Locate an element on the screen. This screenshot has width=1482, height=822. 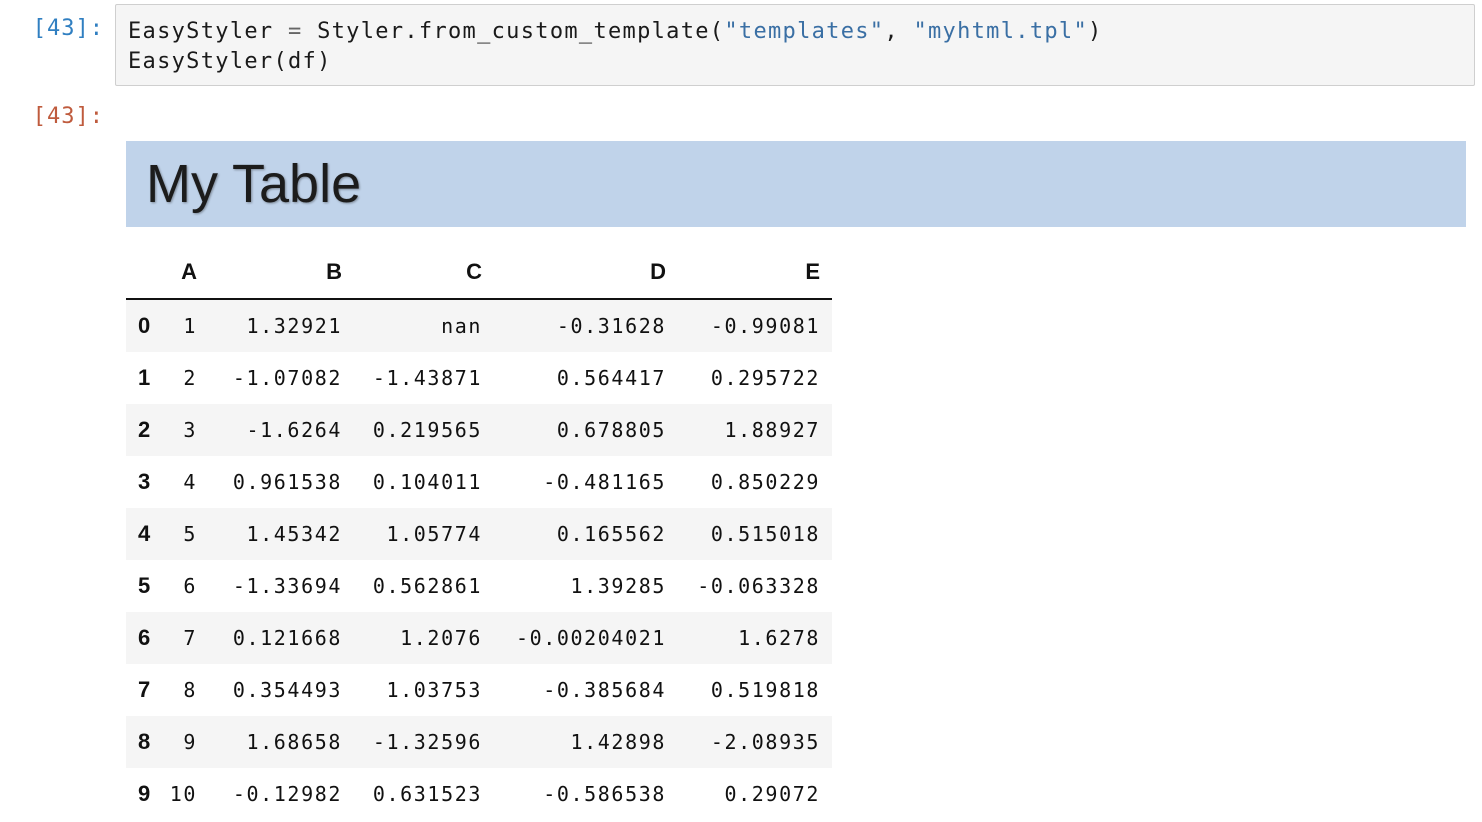
row-index: 7 is located at coordinates (144, 689).